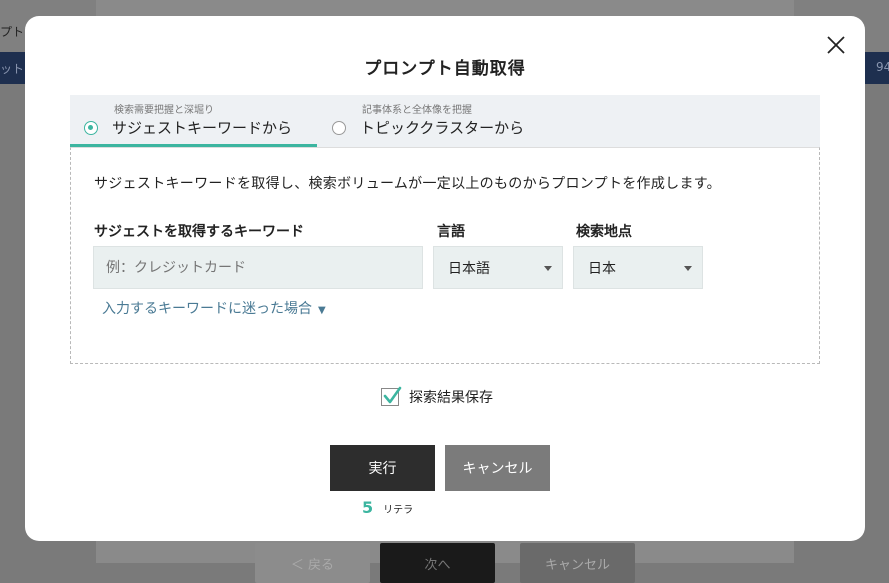 The width and height of the screenshot is (889, 583). What do you see at coordinates (398, 510) in the screenshot?
I see `credit-unit: リテラ` at bounding box center [398, 510].